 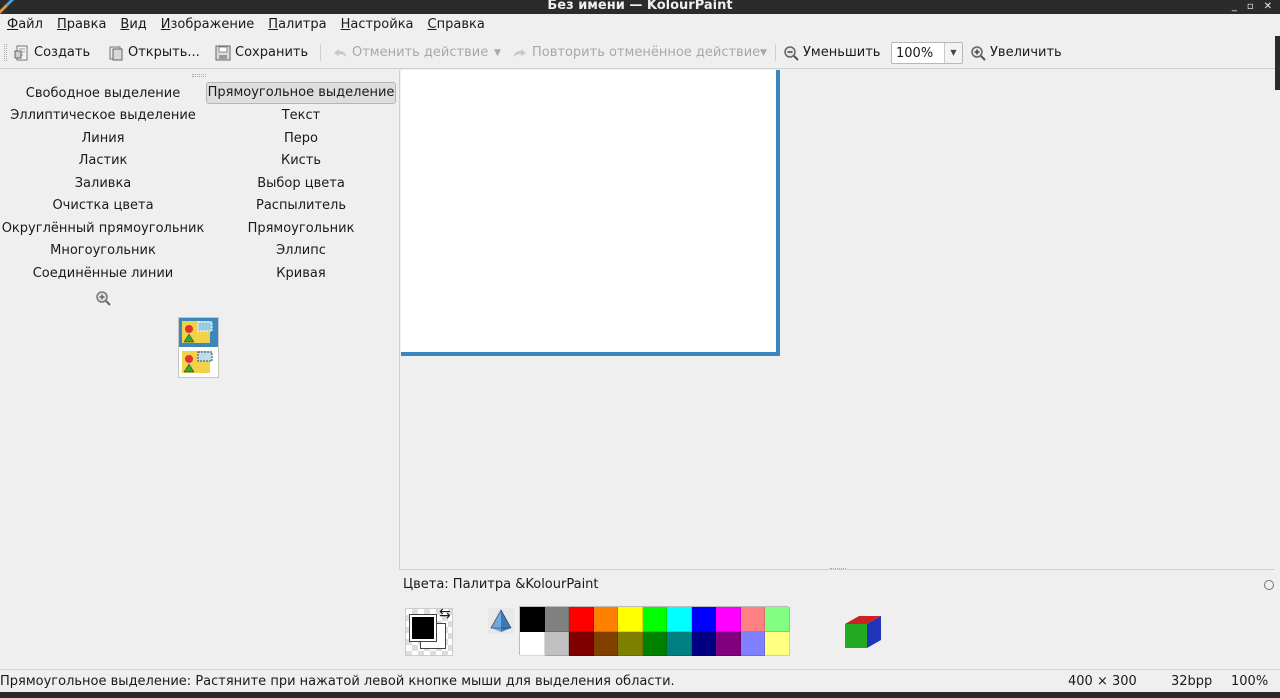 I want to click on tool-text: Текст, so click(x=301, y=116).